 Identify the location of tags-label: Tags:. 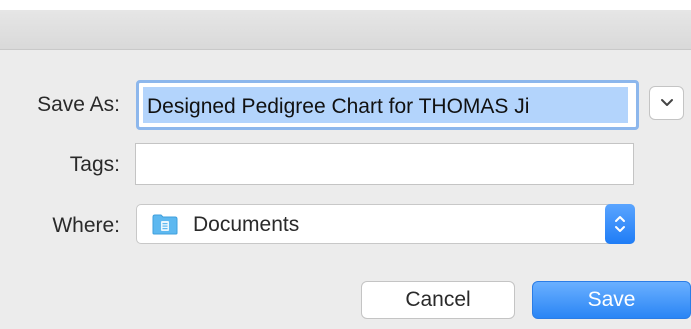
(94, 164).